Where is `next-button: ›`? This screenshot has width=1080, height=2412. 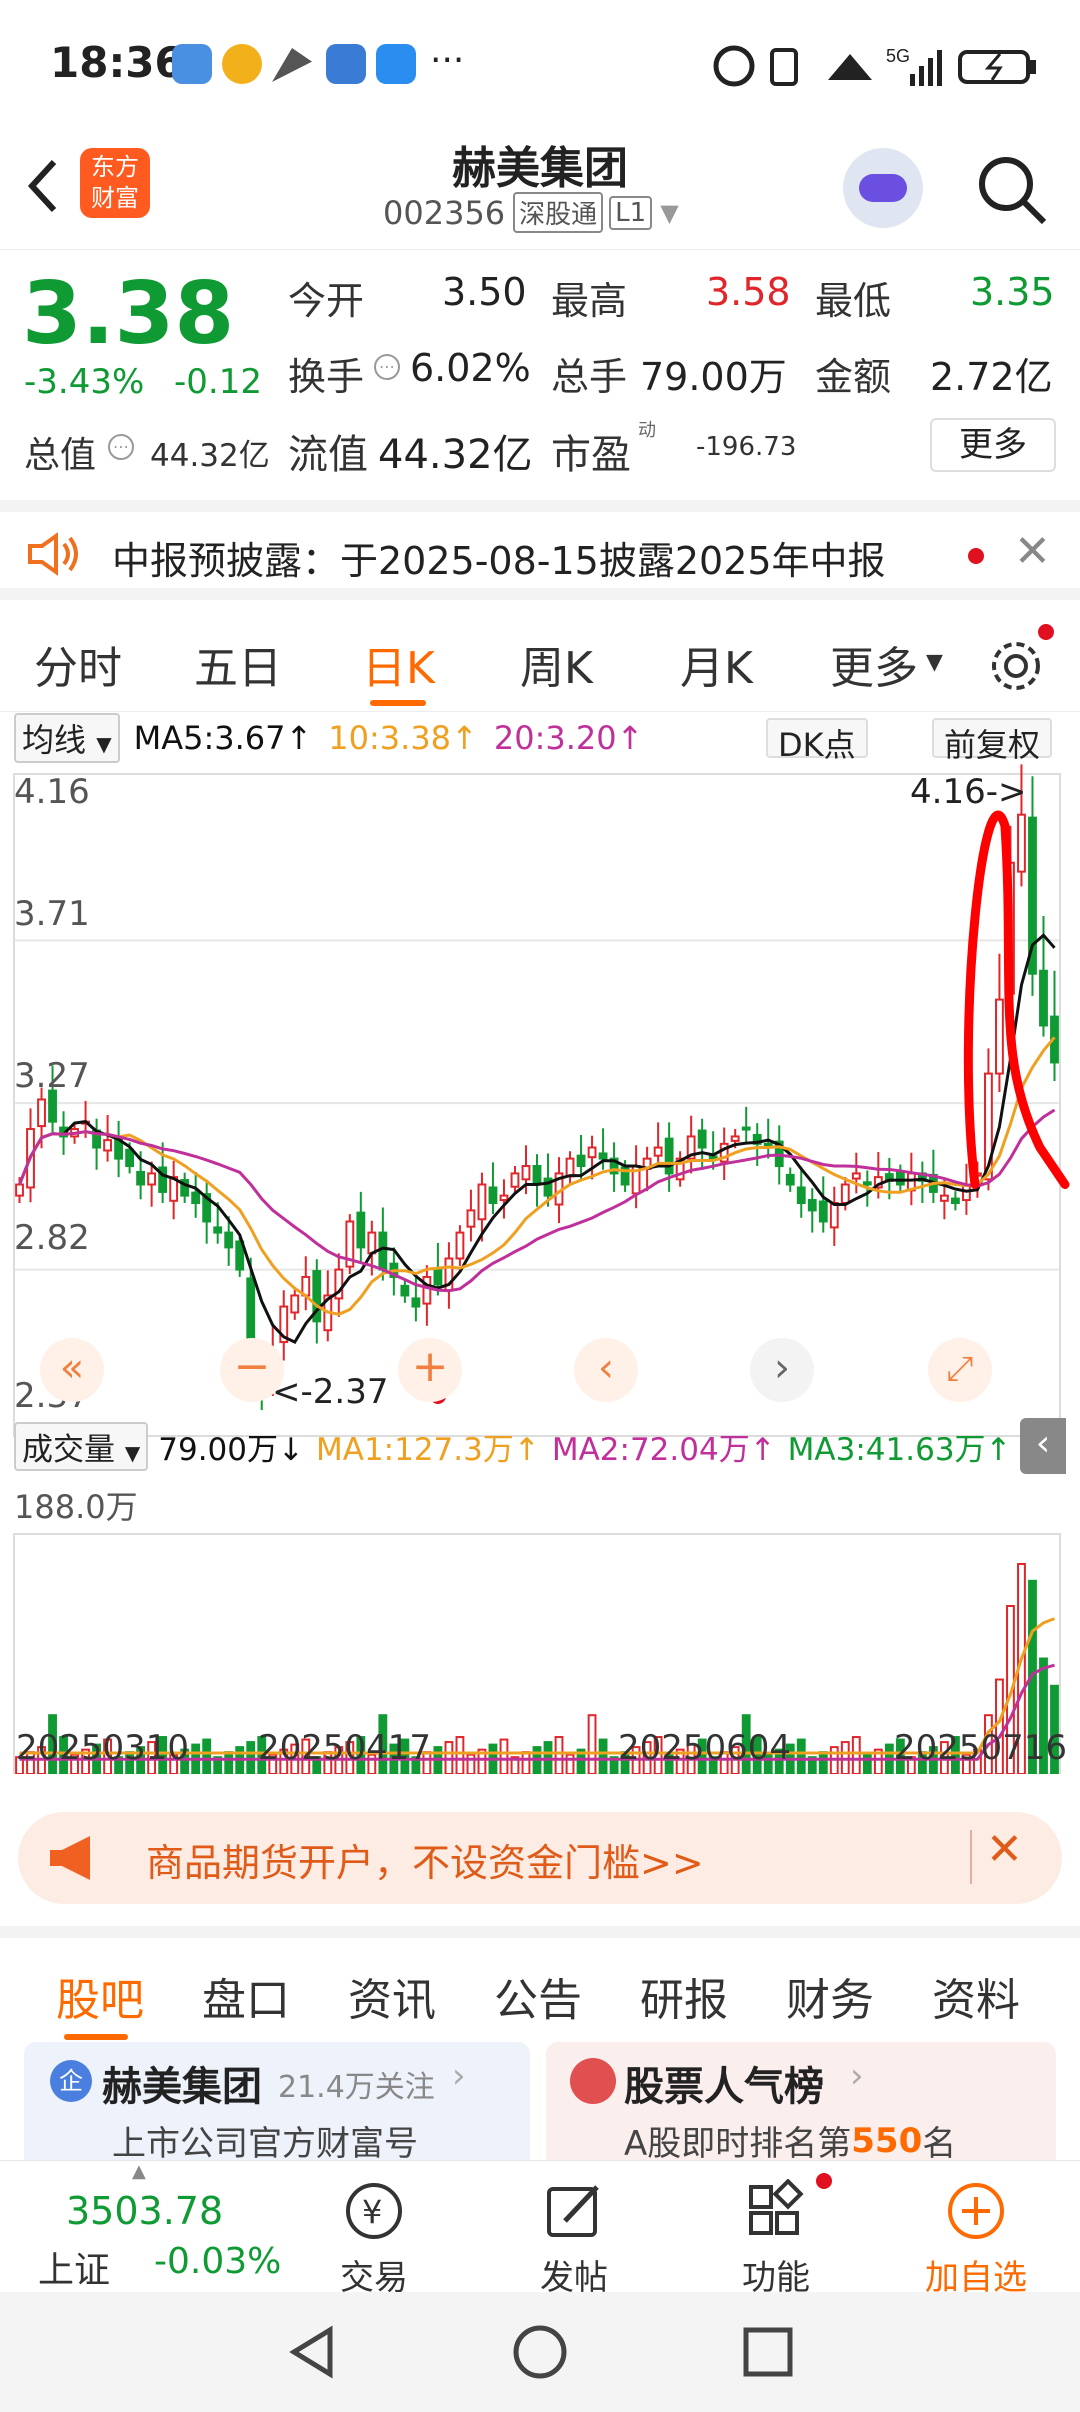 next-button: › is located at coordinates (782, 1370).